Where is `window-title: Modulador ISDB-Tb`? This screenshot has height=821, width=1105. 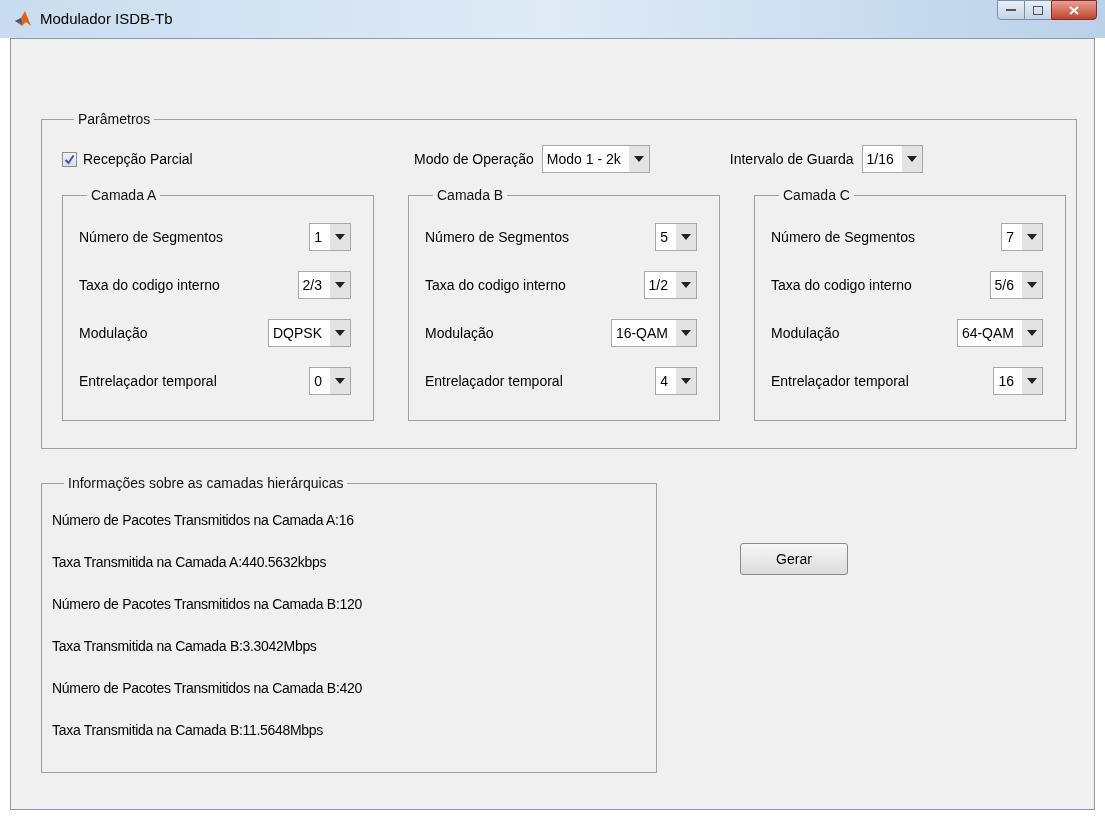 window-title: Modulador ISDB-Tb is located at coordinates (106, 18).